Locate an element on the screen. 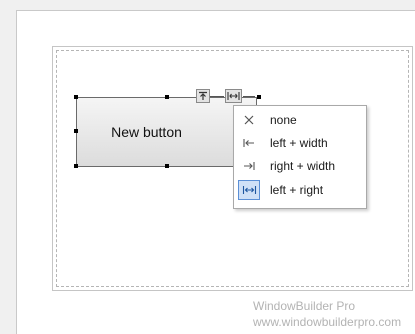  menu-item-label: none is located at coordinates (283, 120).